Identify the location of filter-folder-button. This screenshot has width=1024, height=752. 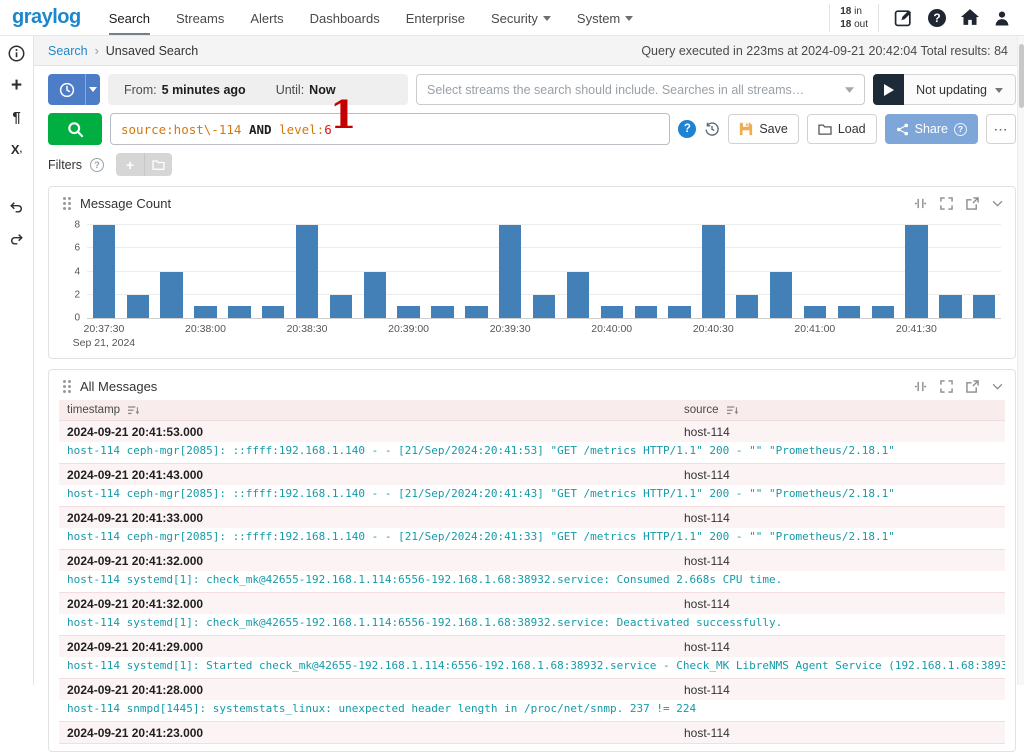
(158, 164).